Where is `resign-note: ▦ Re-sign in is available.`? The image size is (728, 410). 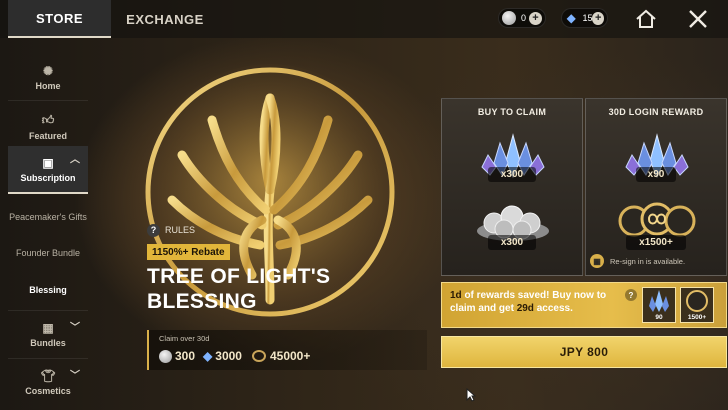 resign-note: ▦ Re-sign in is available. is located at coordinates (657, 261).